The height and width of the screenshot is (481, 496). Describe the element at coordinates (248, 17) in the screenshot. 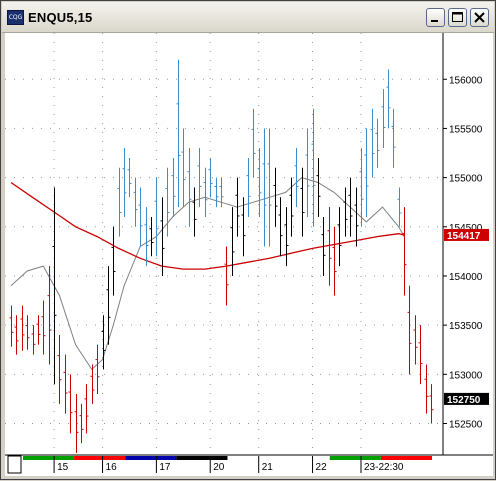

I see `title-bar: CQG ENQU5,15` at that location.